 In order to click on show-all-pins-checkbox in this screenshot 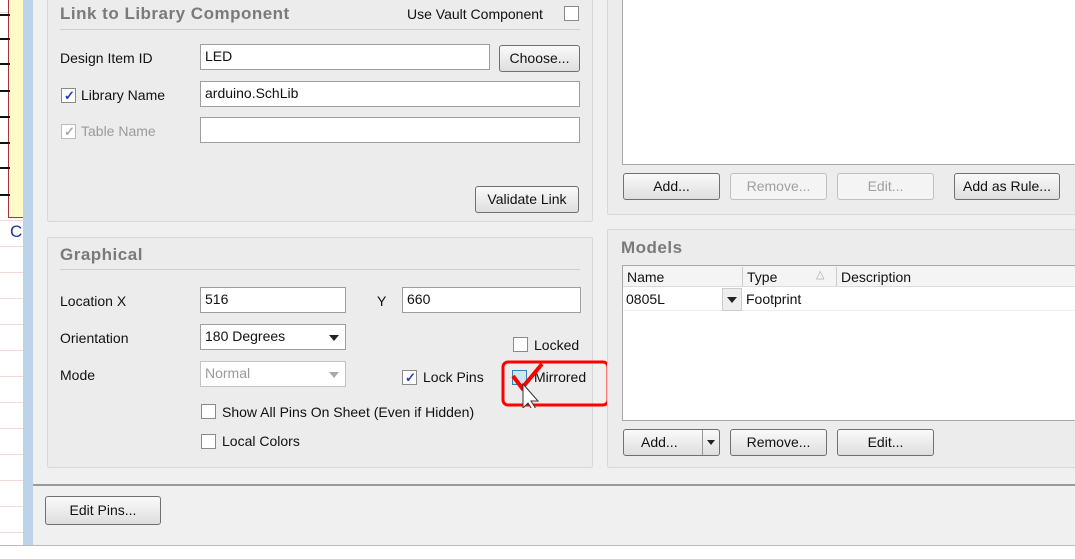, I will do `click(208, 411)`.